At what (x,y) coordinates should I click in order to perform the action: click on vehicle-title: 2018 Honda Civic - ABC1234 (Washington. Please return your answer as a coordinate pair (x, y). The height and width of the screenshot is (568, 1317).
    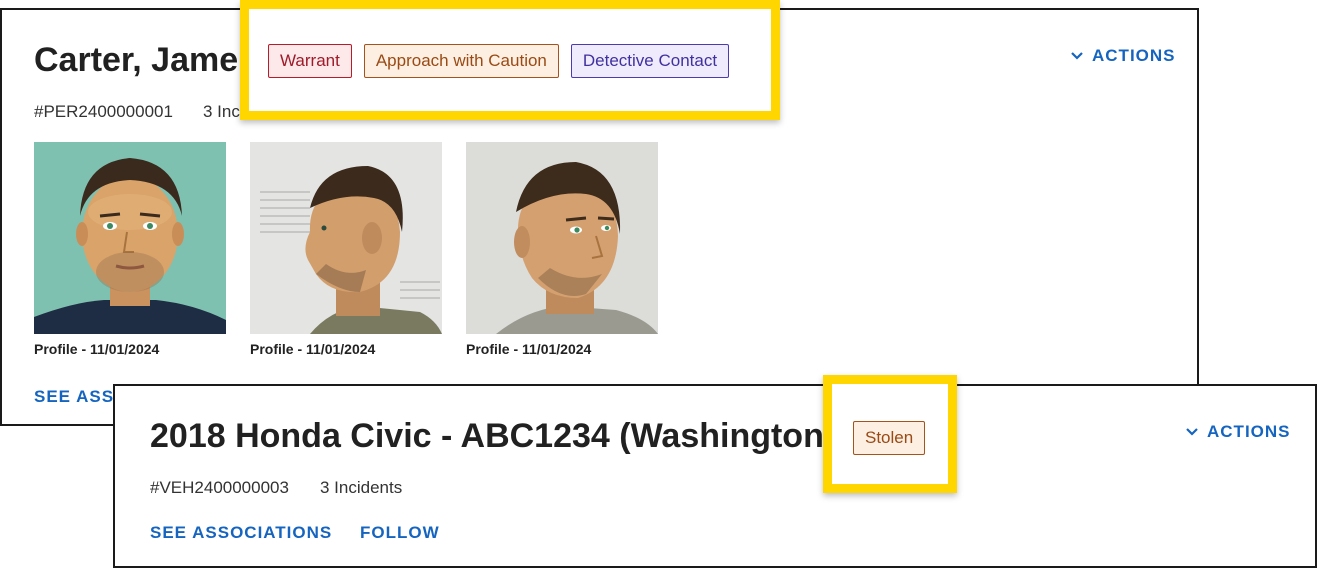
    Looking at the image, I should click on (487, 436).